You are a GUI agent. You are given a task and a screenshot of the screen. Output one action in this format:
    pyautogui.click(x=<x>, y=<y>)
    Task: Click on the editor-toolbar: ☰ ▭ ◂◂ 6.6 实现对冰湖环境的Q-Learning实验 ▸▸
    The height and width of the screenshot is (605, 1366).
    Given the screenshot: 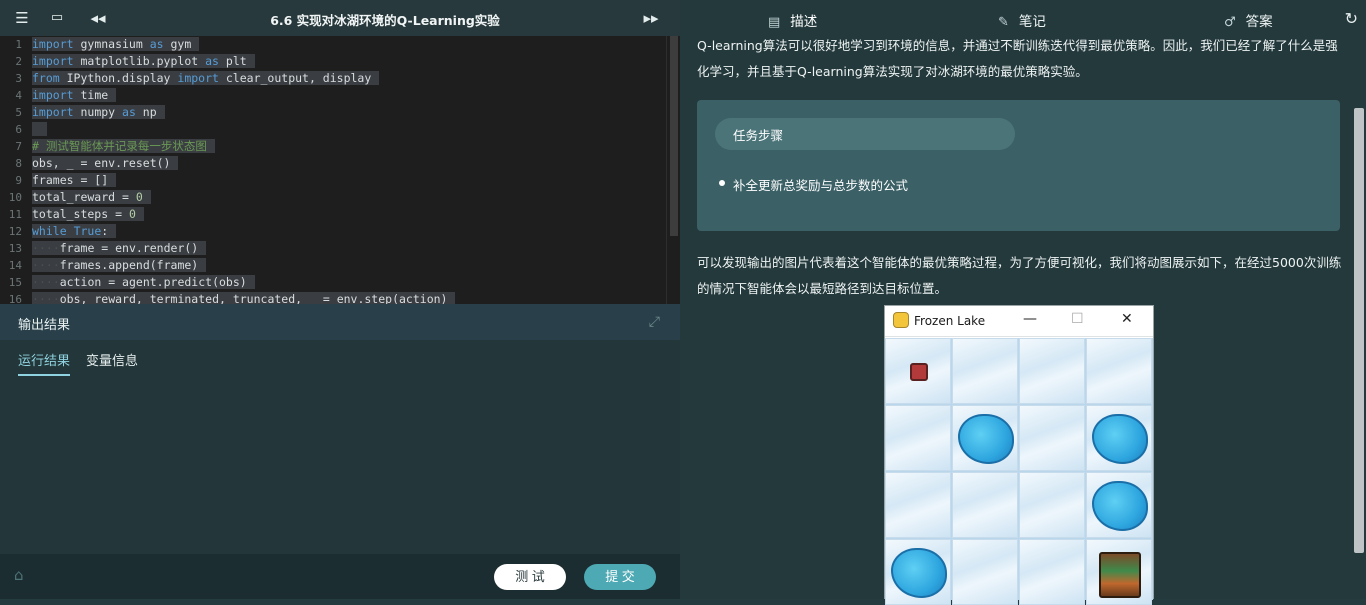 What is the action you would take?
    pyautogui.click(x=340, y=18)
    